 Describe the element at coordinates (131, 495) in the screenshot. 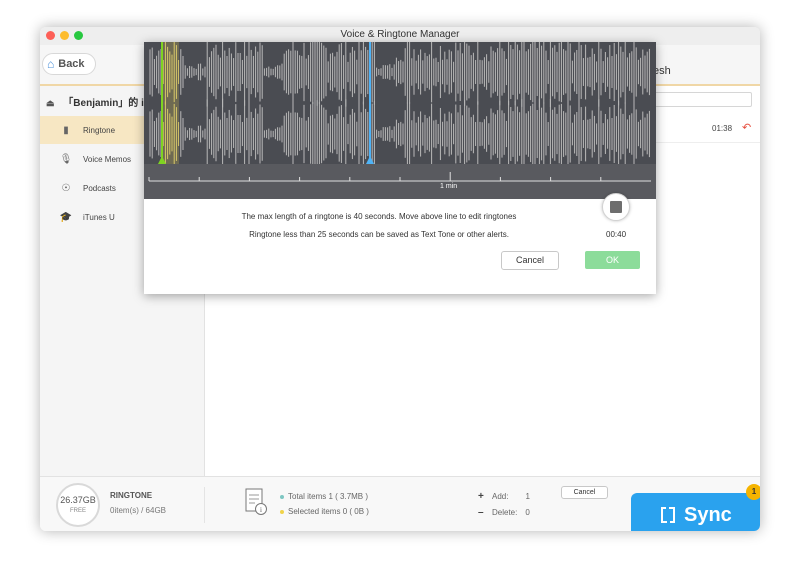

I see `section-label: RINGTONE` at that location.